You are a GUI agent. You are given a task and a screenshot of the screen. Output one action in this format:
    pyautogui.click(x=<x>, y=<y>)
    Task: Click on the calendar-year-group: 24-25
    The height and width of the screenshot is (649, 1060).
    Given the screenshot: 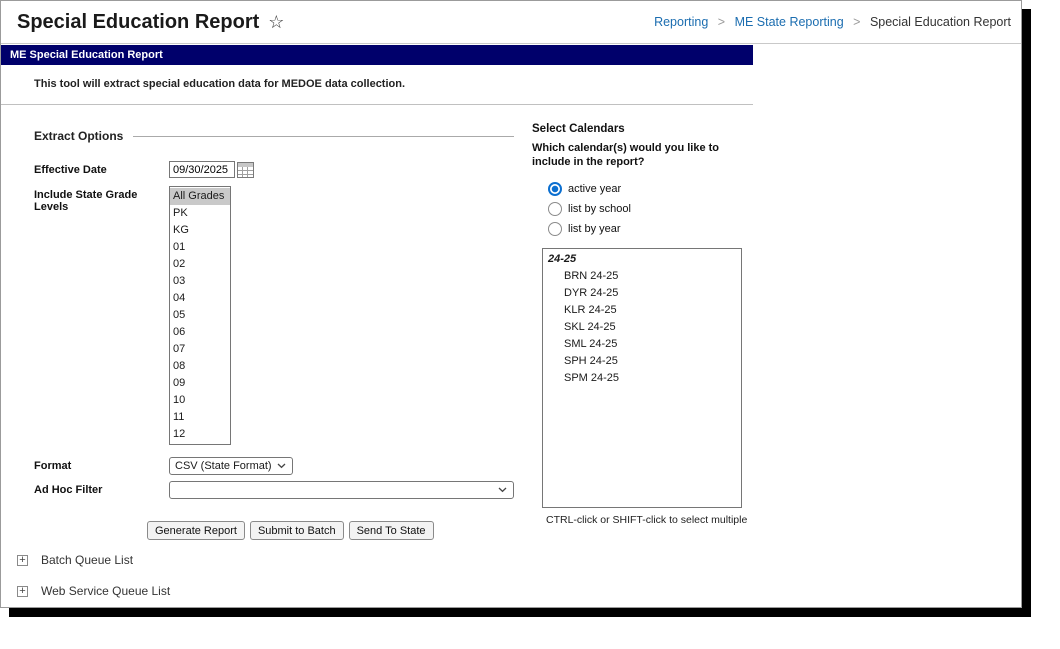 What is the action you would take?
    pyautogui.click(x=562, y=259)
    